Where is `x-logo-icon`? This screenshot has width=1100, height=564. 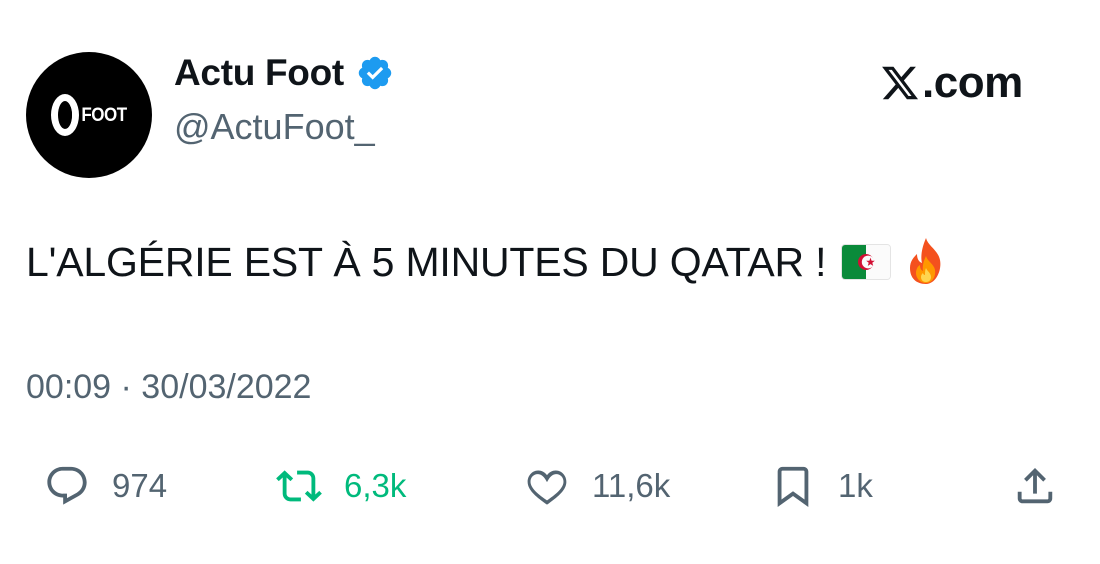 x-logo-icon is located at coordinates (900, 83).